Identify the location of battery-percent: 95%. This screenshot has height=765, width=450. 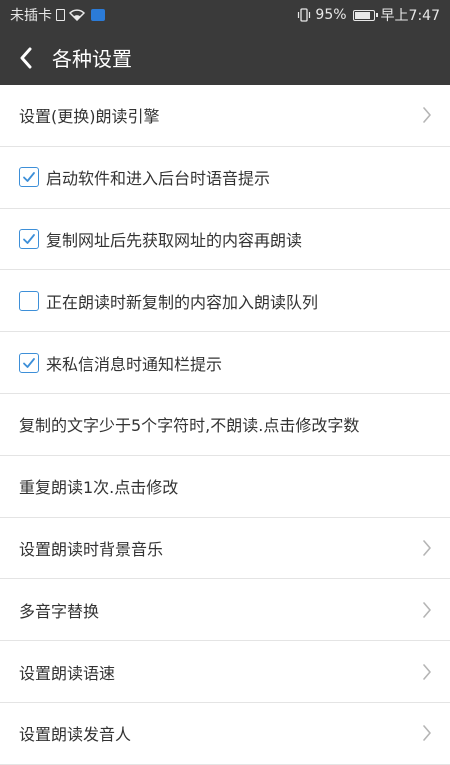
(331, 15).